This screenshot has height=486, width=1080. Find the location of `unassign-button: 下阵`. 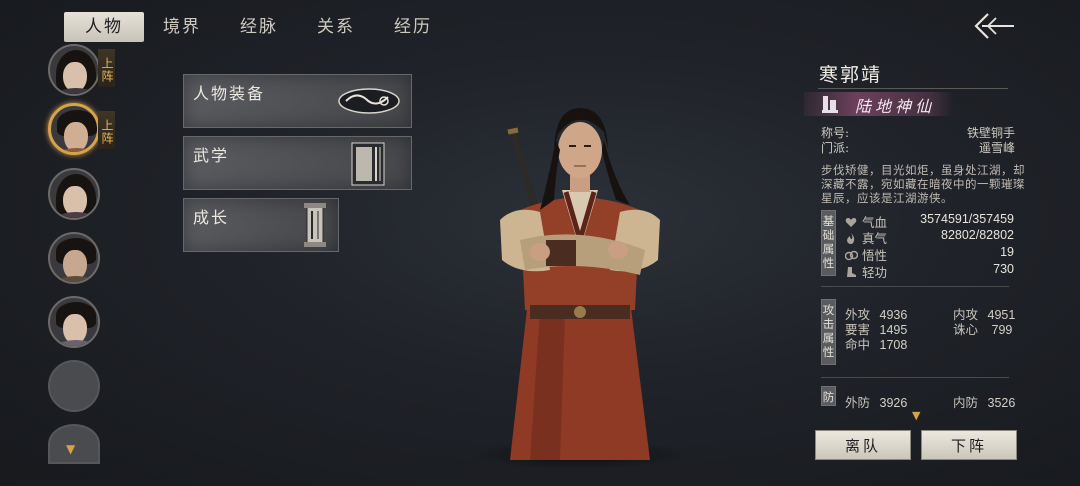

unassign-button: 下阵 is located at coordinates (969, 445).